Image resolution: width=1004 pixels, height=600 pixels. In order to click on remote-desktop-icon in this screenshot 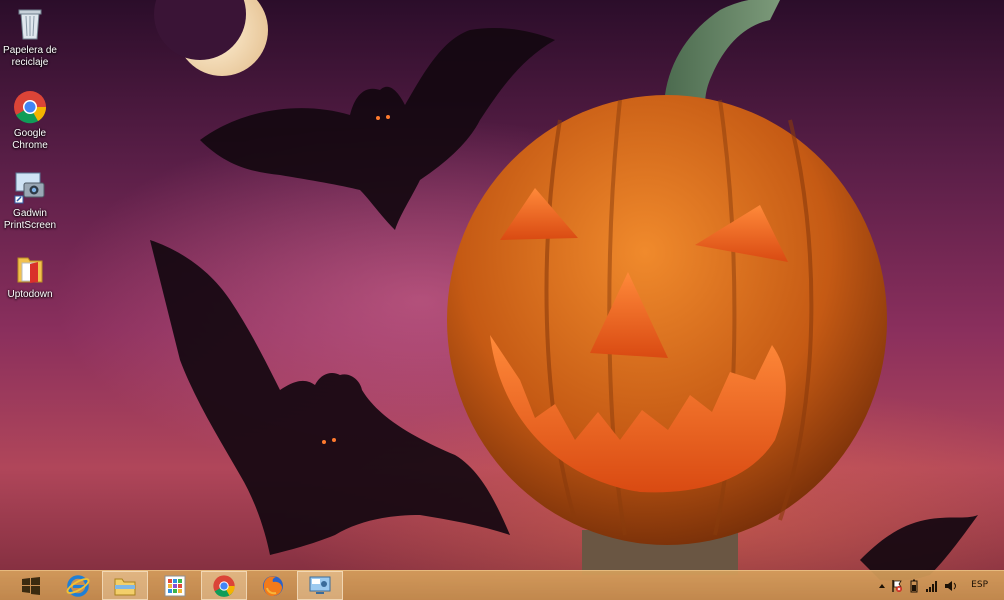, I will do `click(320, 585)`.